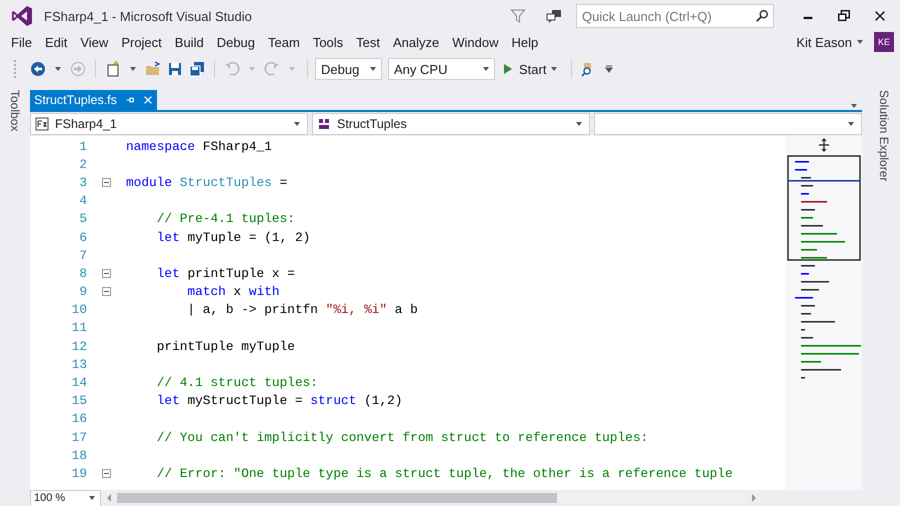 The image size is (900, 506). Describe the element at coordinates (58, 42) in the screenshot. I see `menu-item: Edit` at that location.